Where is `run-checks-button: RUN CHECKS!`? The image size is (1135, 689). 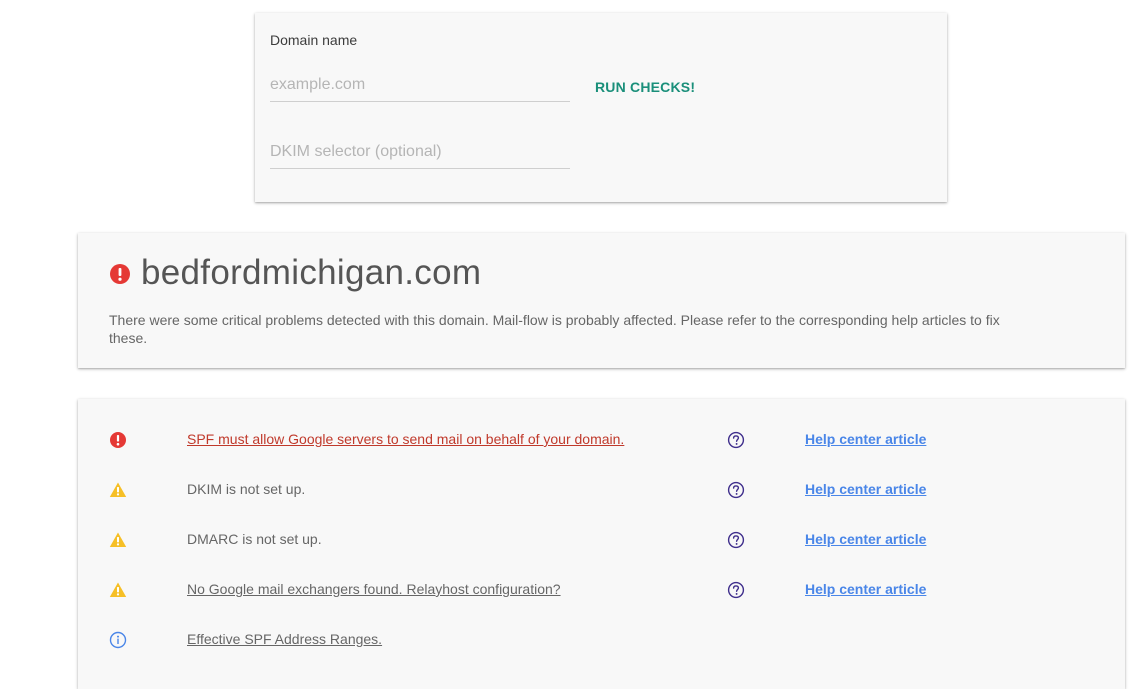 run-checks-button: RUN CHECKS! is located at coordinates (645, 87).